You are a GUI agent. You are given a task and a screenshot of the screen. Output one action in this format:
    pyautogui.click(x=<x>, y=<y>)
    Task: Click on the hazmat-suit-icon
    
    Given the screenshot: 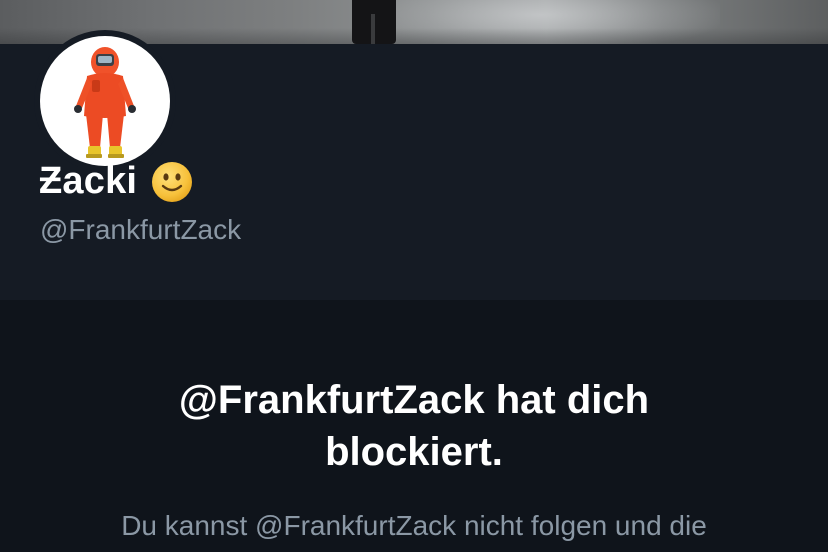 What is the action you would take?
    pyautogui.click(x=105, y=102)
    